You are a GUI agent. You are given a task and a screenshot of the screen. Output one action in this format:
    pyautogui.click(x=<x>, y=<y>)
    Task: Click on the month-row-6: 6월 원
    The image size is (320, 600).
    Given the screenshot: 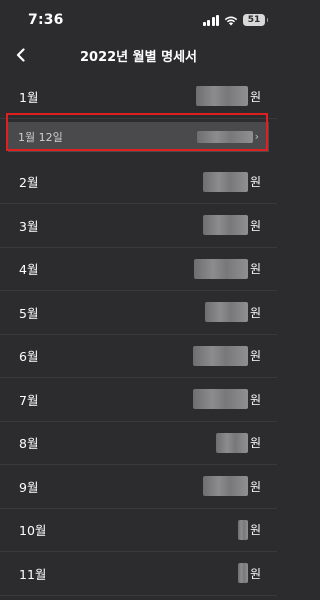 What is the action you would take?
    pyautogui.click(x=138, y=356)
    